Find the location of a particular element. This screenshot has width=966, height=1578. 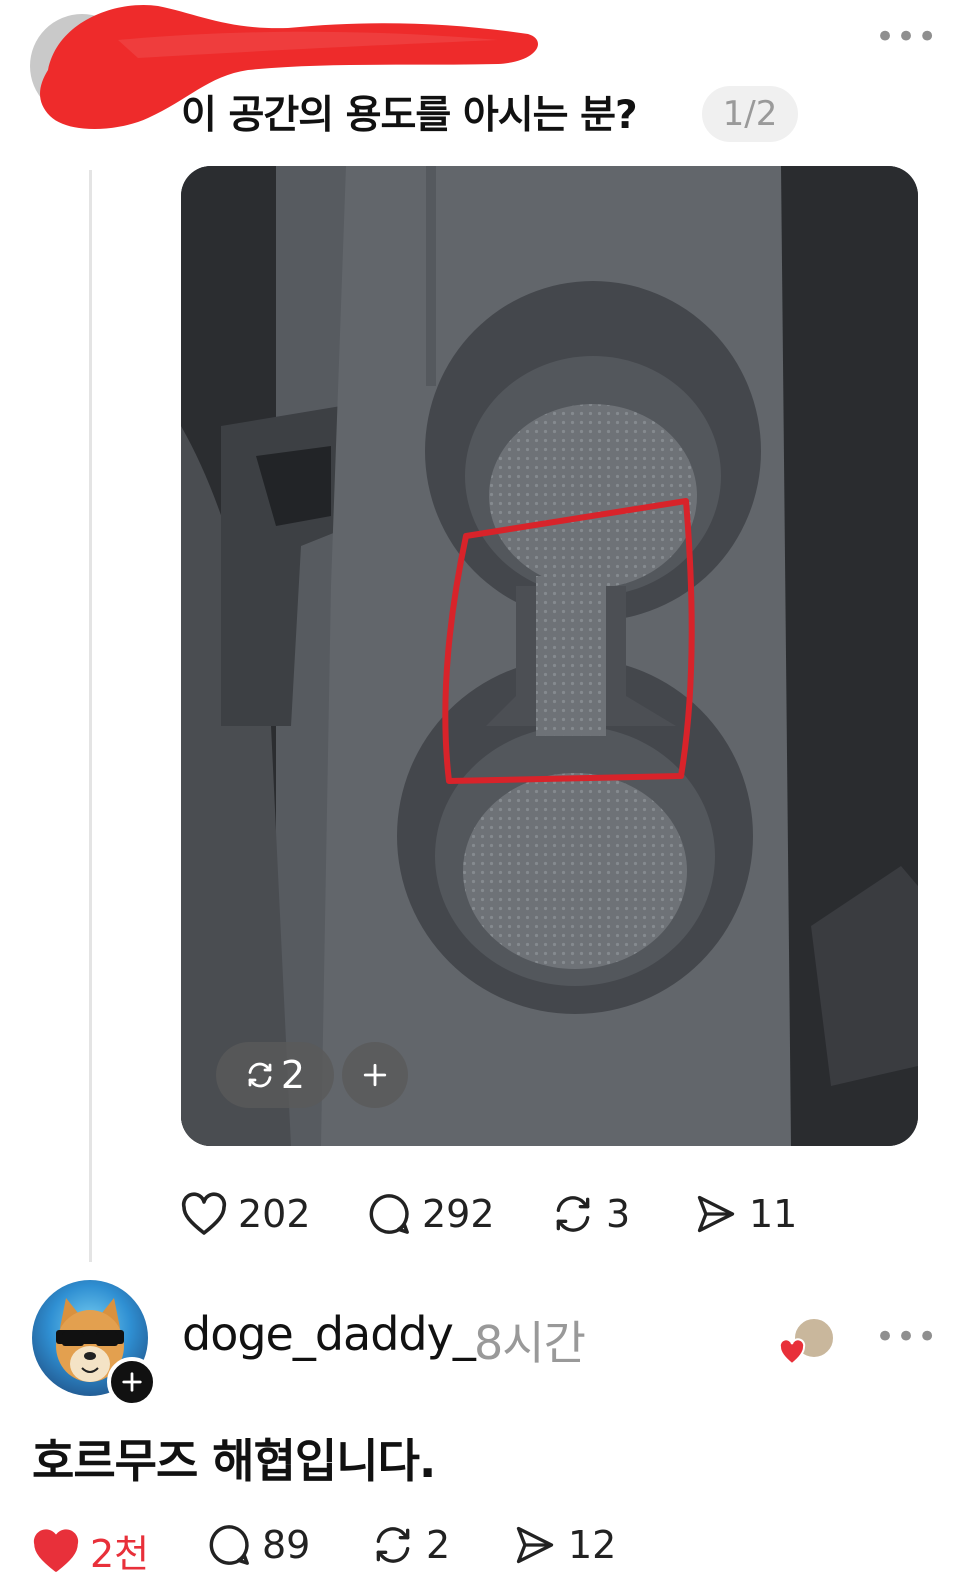

post-more-button: ••• is located at coordinates (906, 37).